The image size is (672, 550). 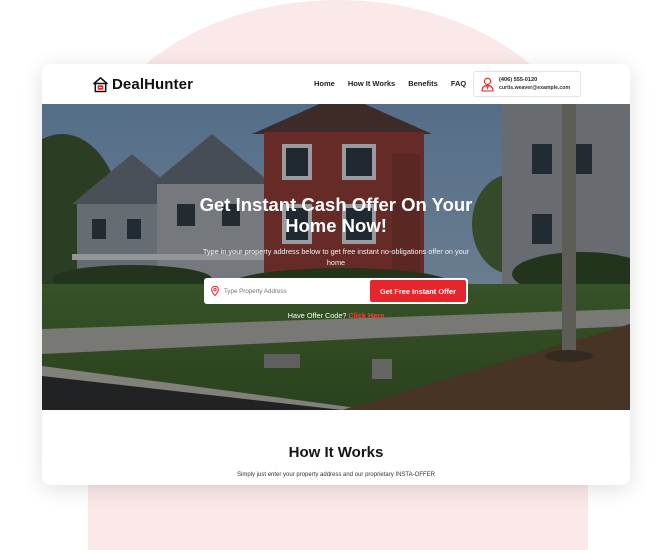 What do you see at coordinates (324, 83) in the screenshot?
I see `nav-home: Home` at bounding box center [324, 83].